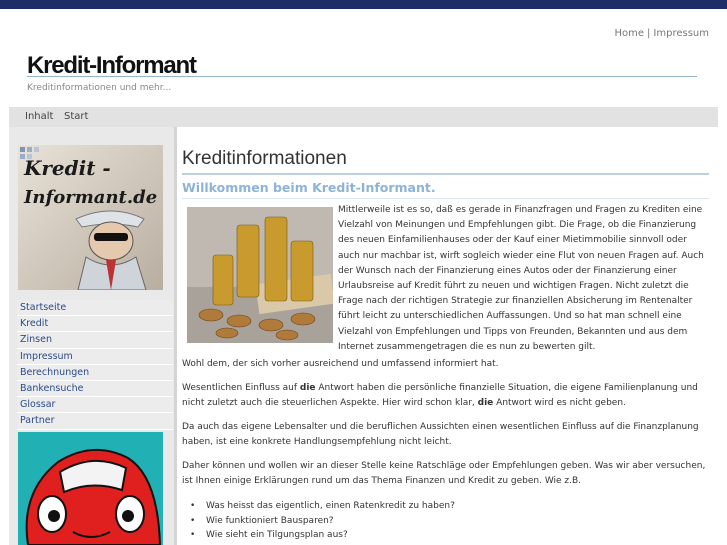 The width and height of the screenshot is (727, 545). What do you see at coordinates (95, 372) in the screenshot?
I see `sidebar-item-berechnungen: Berechnungen` at bounding box center [95, 372].